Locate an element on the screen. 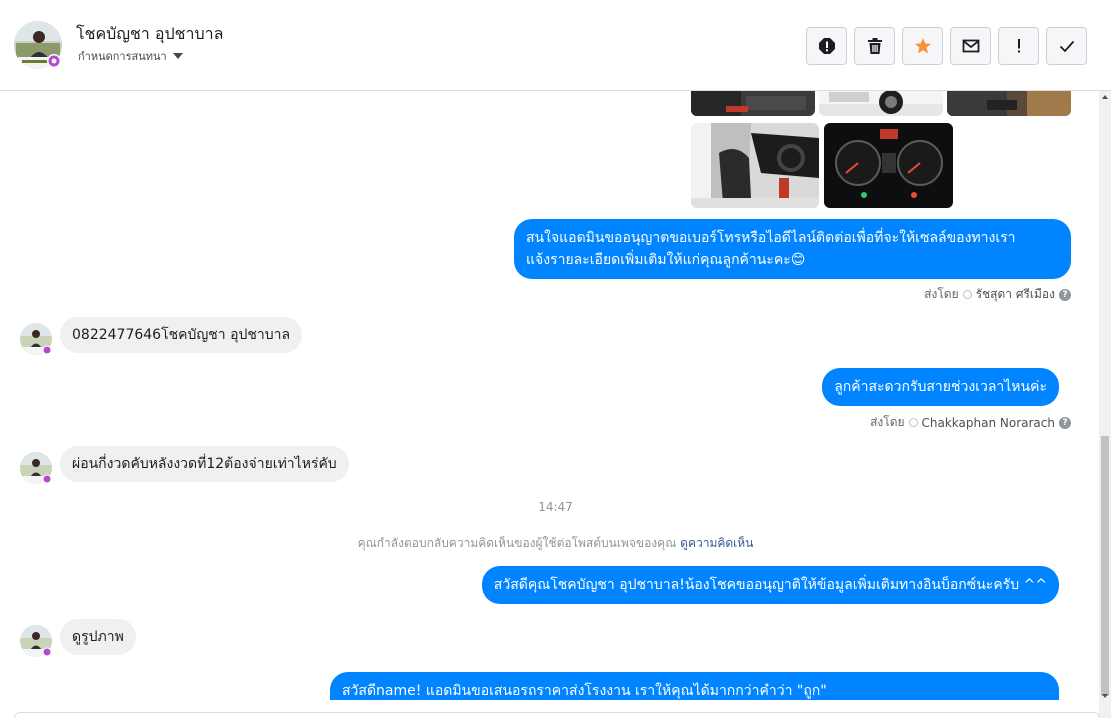 The image size is (1111, 718). contact-avatar is located at coordinates (38, 45).